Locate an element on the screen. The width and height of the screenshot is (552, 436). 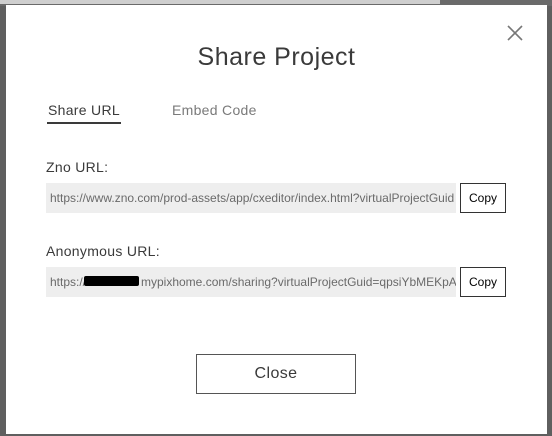
dialog-title: Share Project is located at coordinates (276, 57).